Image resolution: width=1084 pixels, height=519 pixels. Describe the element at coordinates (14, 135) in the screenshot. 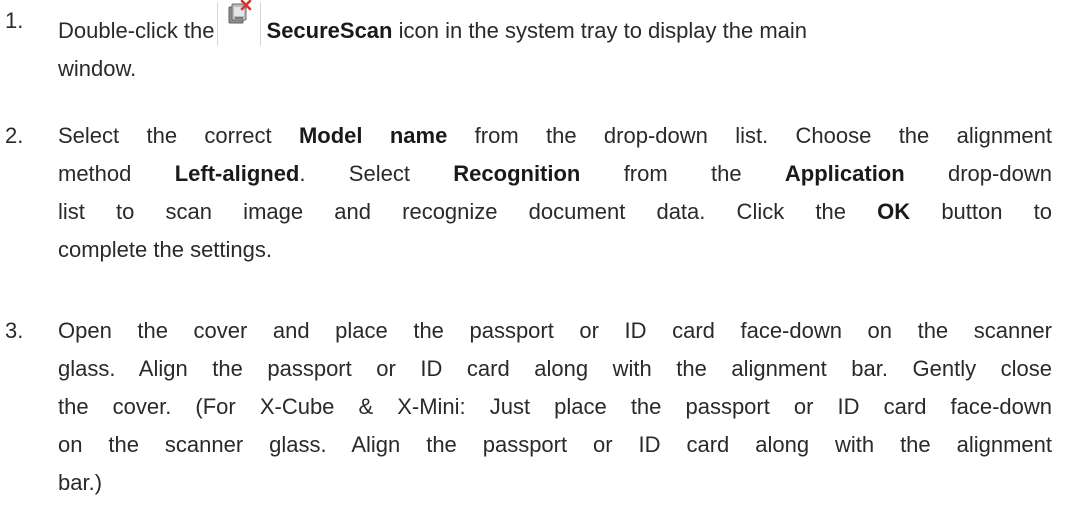

I see `step-number: 2.` at that location.